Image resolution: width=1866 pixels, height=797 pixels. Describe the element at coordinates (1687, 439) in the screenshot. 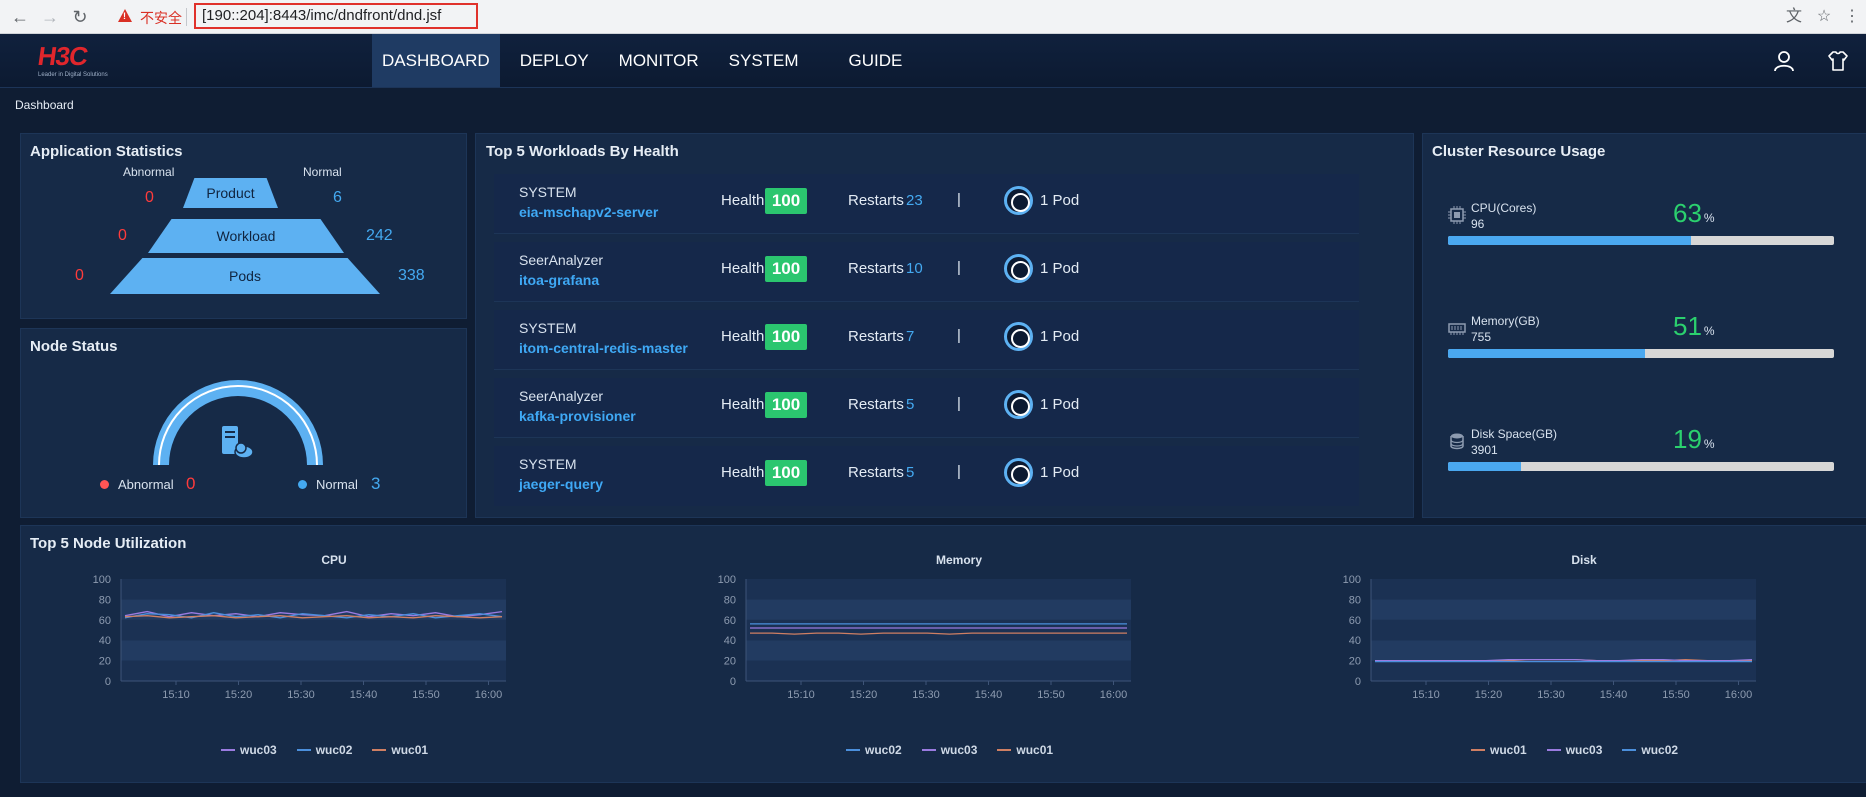

I see `percent-value: 19` at that location.